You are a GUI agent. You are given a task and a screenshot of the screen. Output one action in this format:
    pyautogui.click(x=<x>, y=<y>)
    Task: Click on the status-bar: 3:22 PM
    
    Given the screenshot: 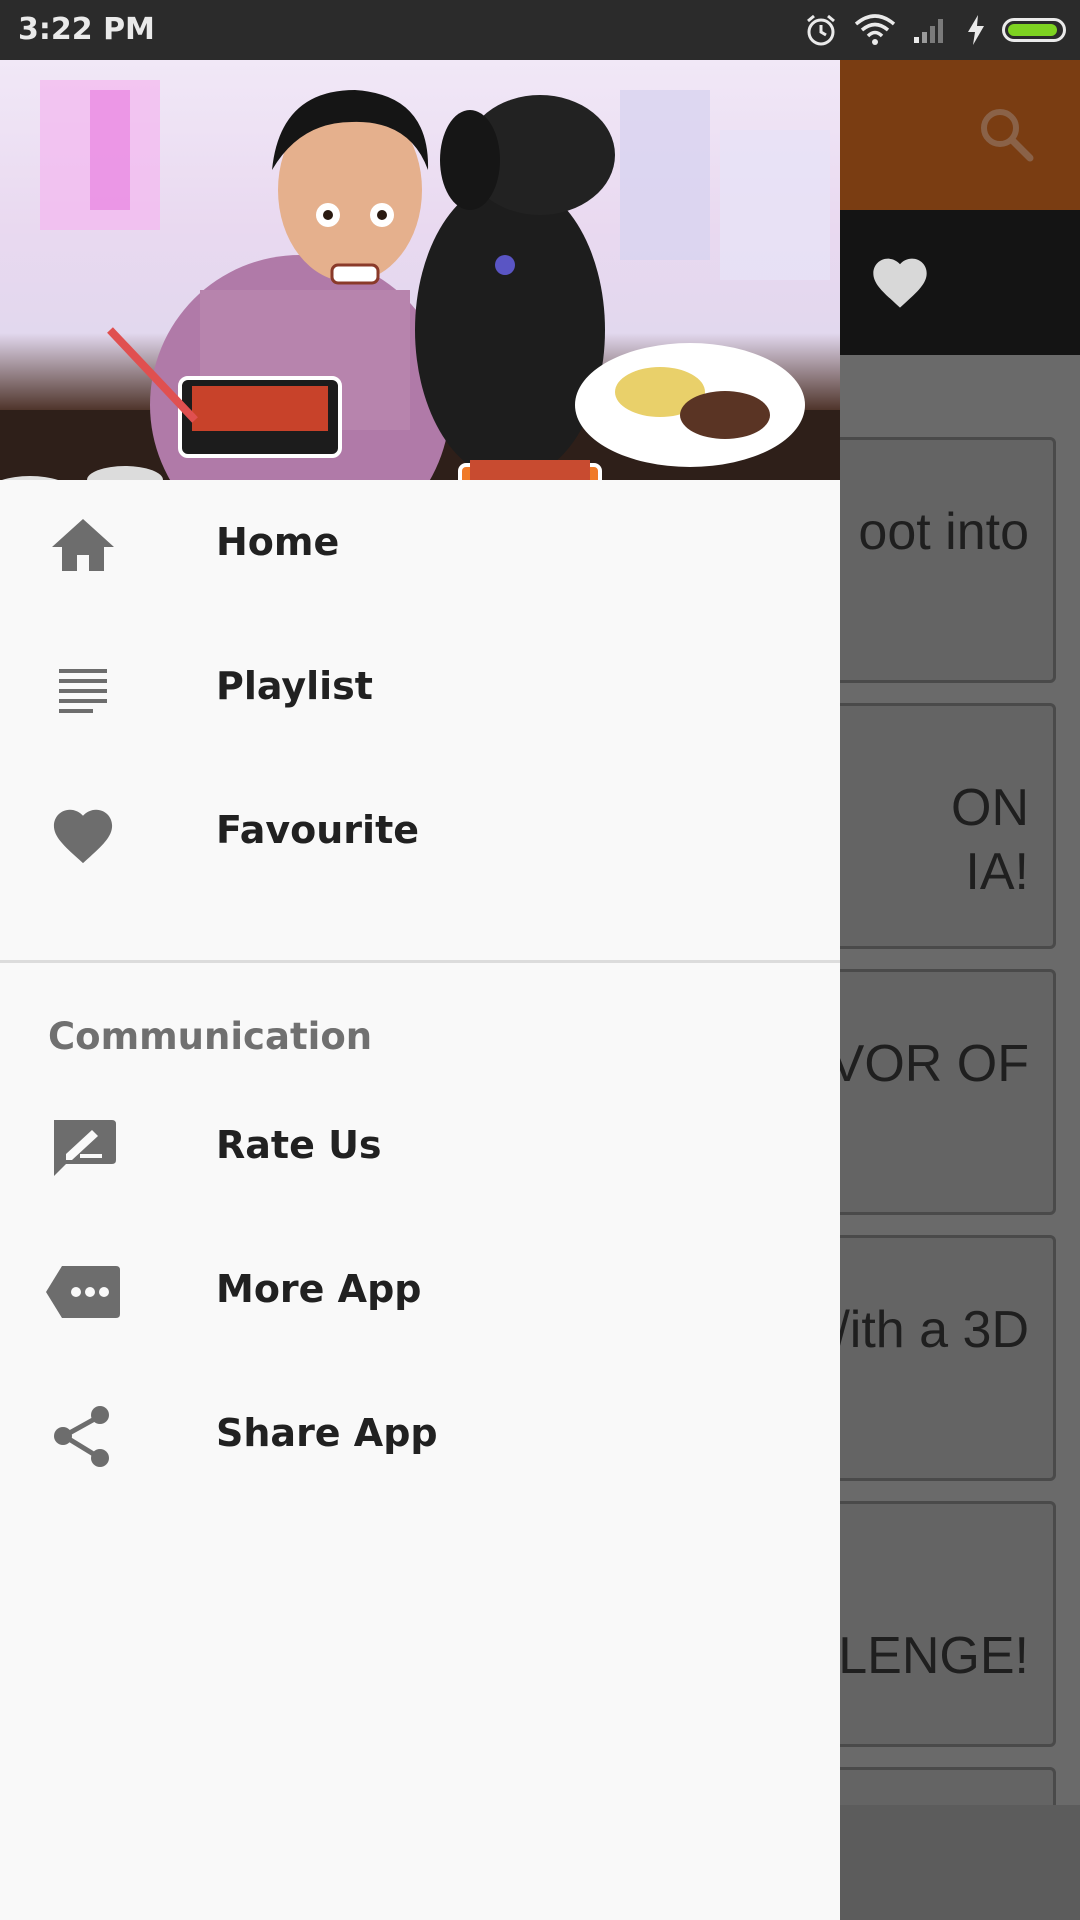 What is the action you would take?
    pyautogui.click(x=540, y=30)
    